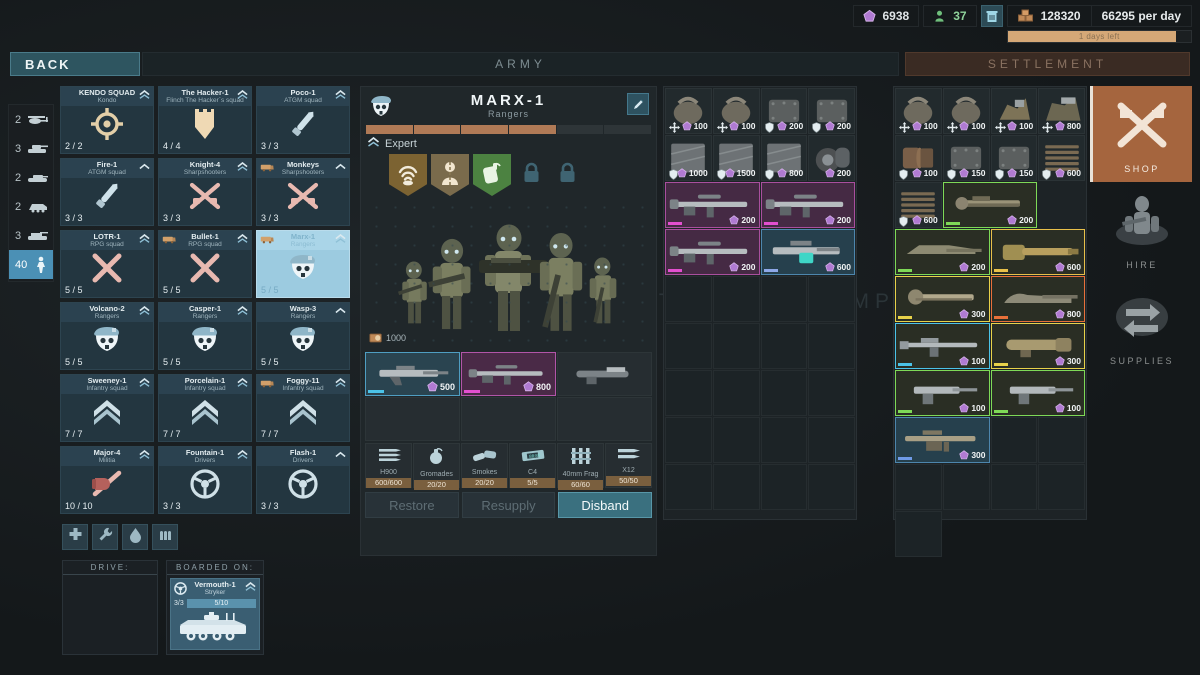 Image resolution: width=1200 pixels, height=675 pixels. I want to click on squad-card-0: KENDO SQUAD Kondo 2 / 2, so click(107, 120).